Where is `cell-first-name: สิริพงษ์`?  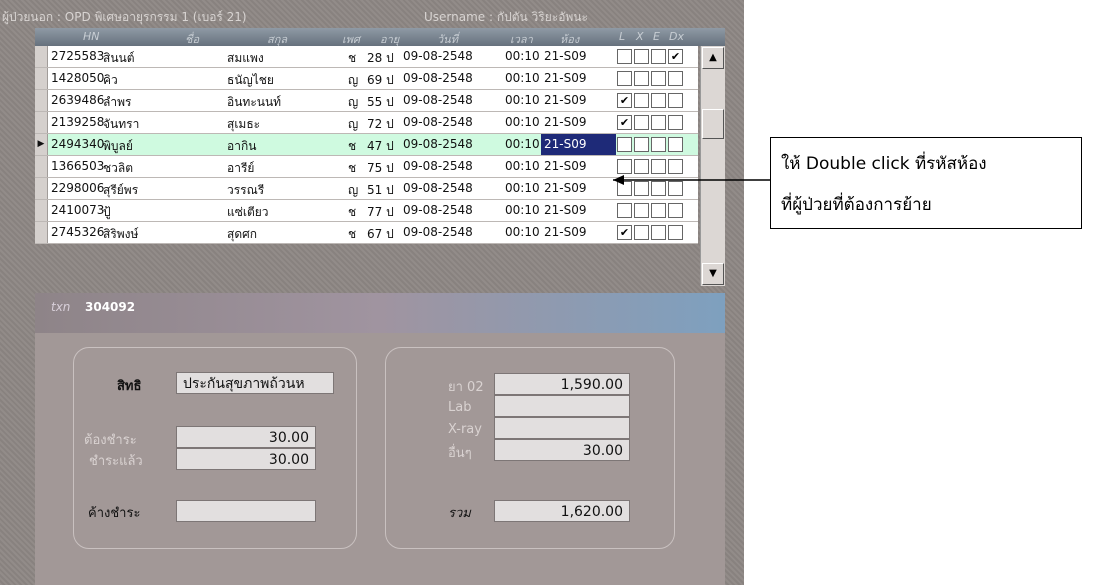
cell-first-name: สิริพงษ์ is located at coordinates (121, 234).